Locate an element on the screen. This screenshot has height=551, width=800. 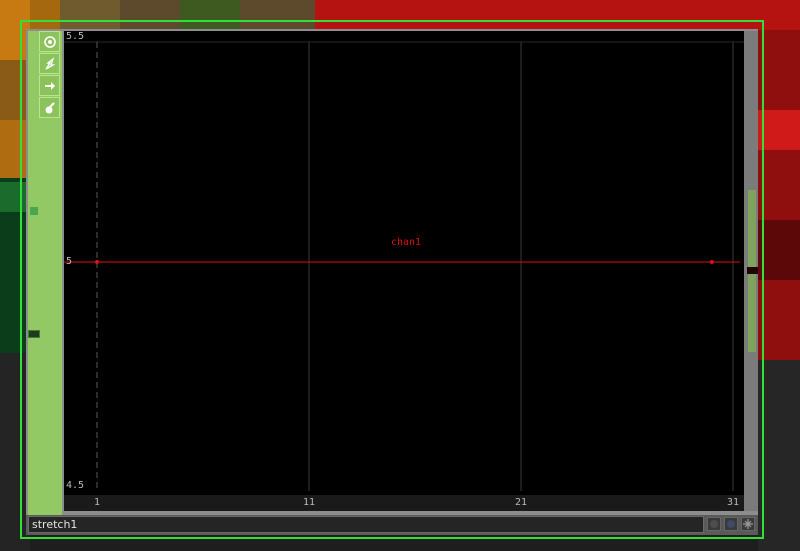
y-tick-label: 5.5 is located at coordinates (75, 36).